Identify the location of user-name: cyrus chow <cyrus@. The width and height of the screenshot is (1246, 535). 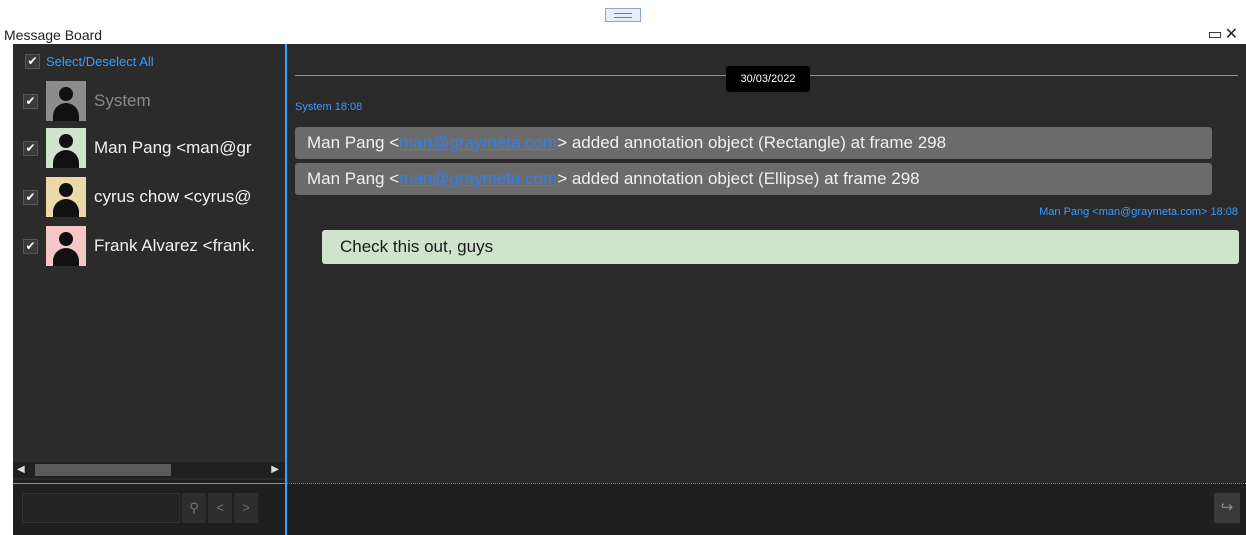
(173, 196).